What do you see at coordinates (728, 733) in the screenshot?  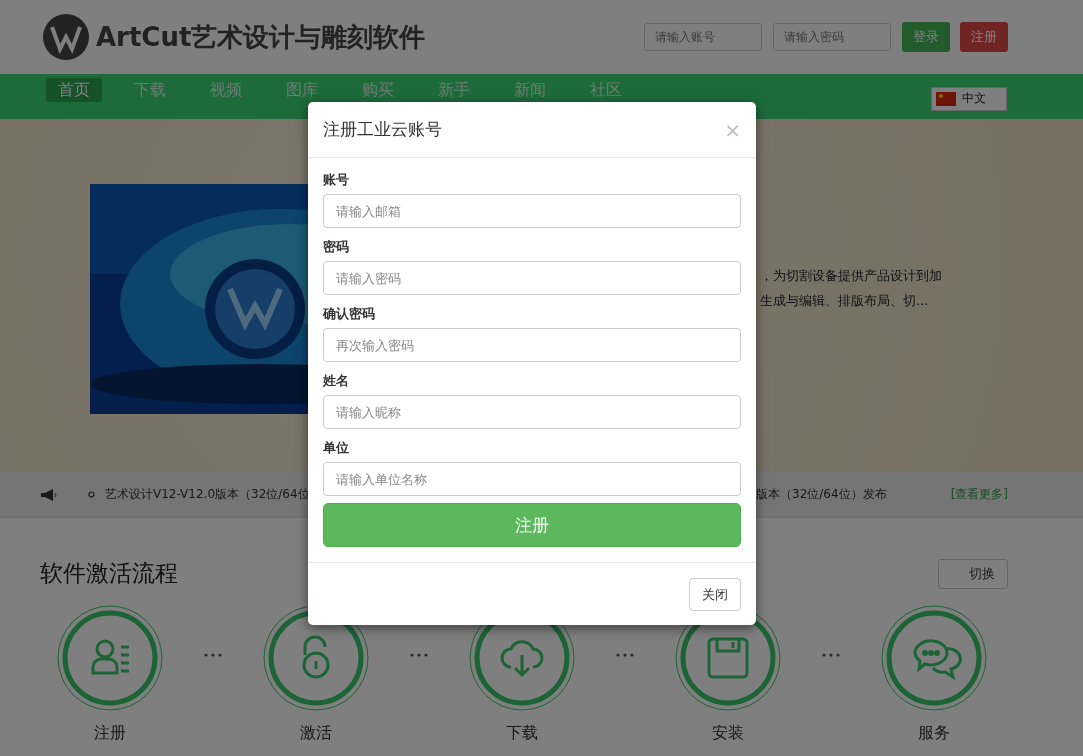 I see `step-label: 安装` at bounding box center [728, 733].